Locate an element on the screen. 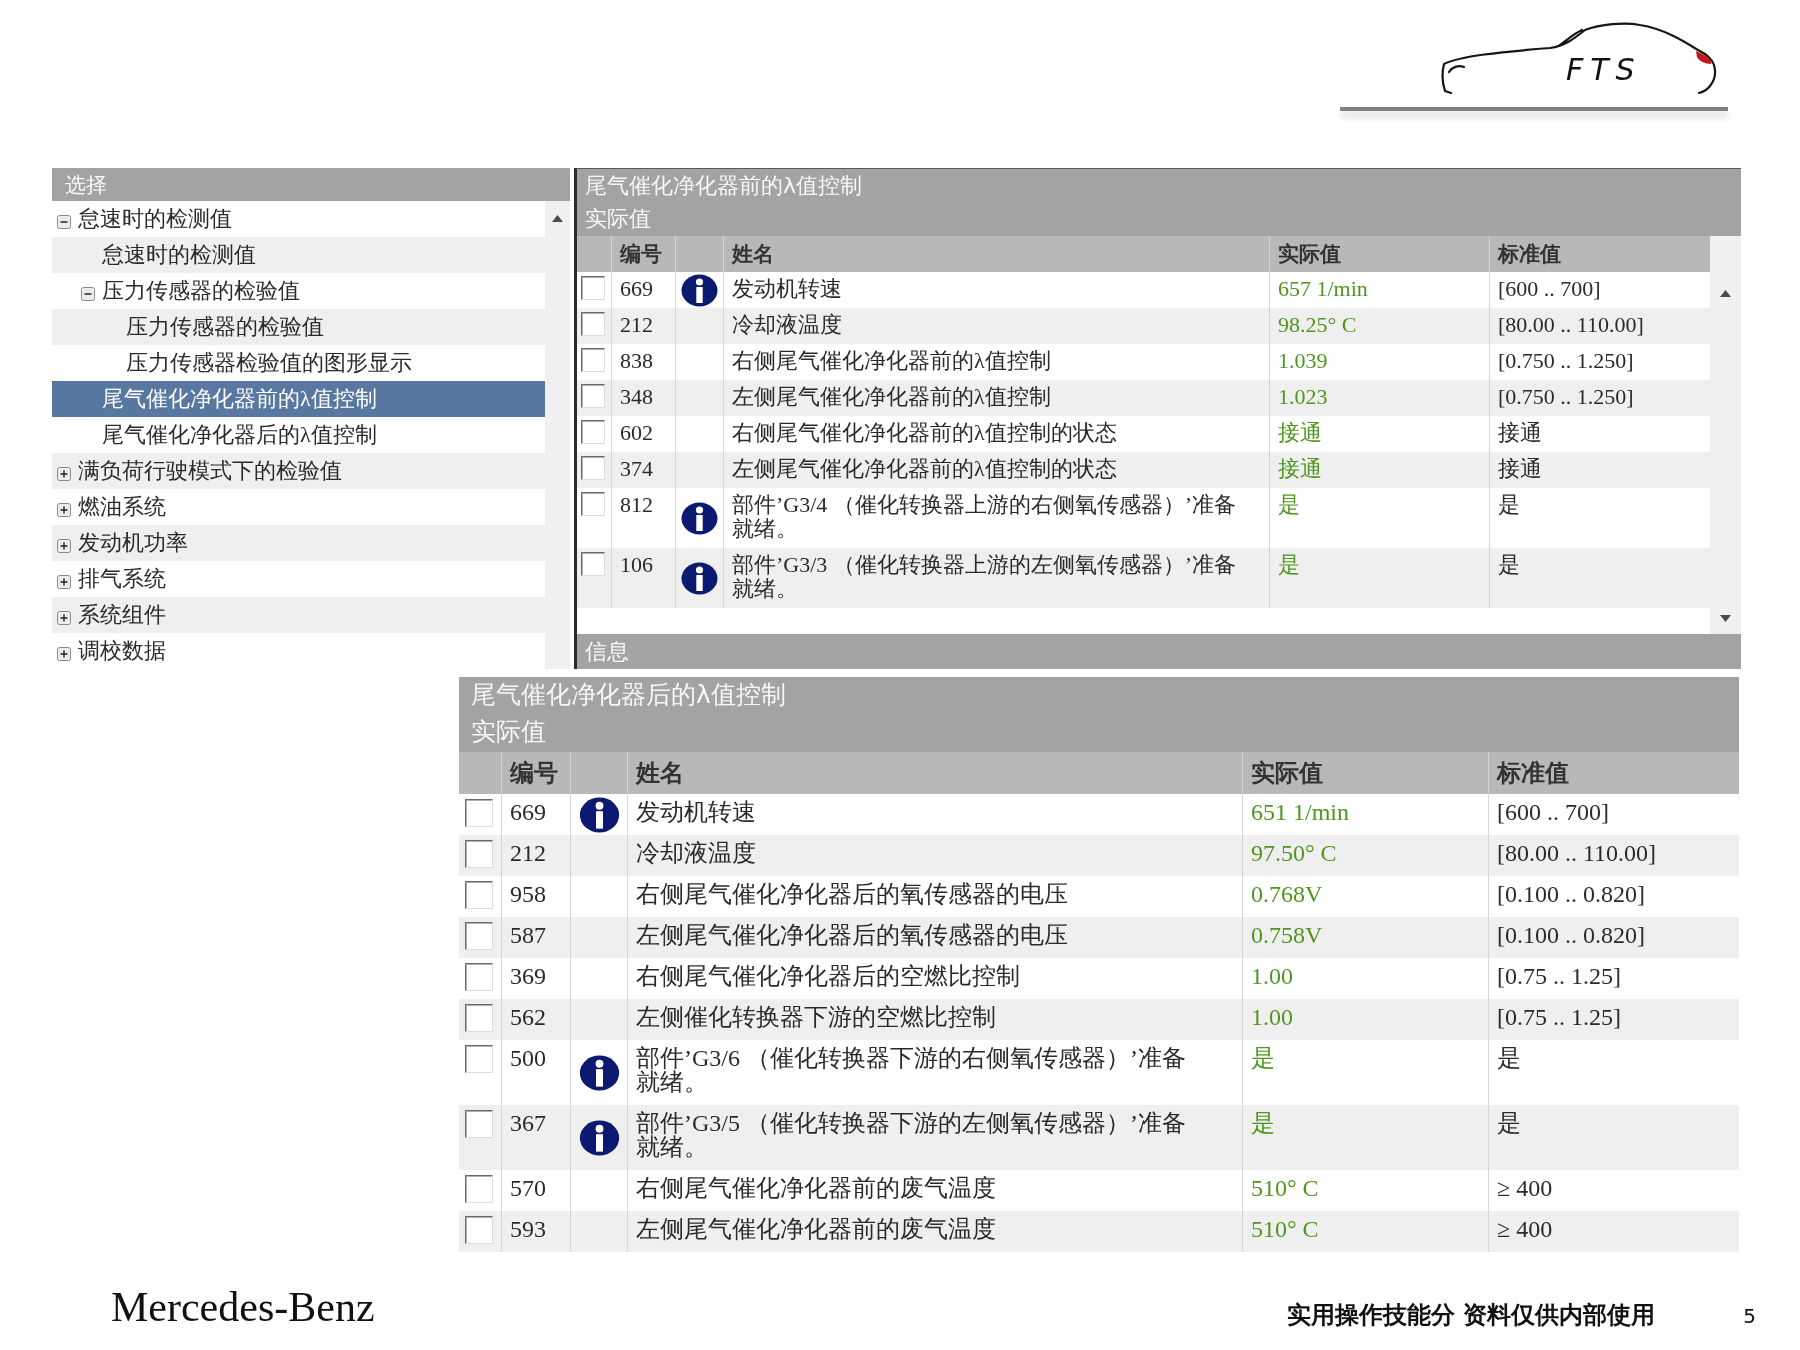 This screenshot has height=1350, width=1800. number-cell: 106 is located at coordinates (644, 578).